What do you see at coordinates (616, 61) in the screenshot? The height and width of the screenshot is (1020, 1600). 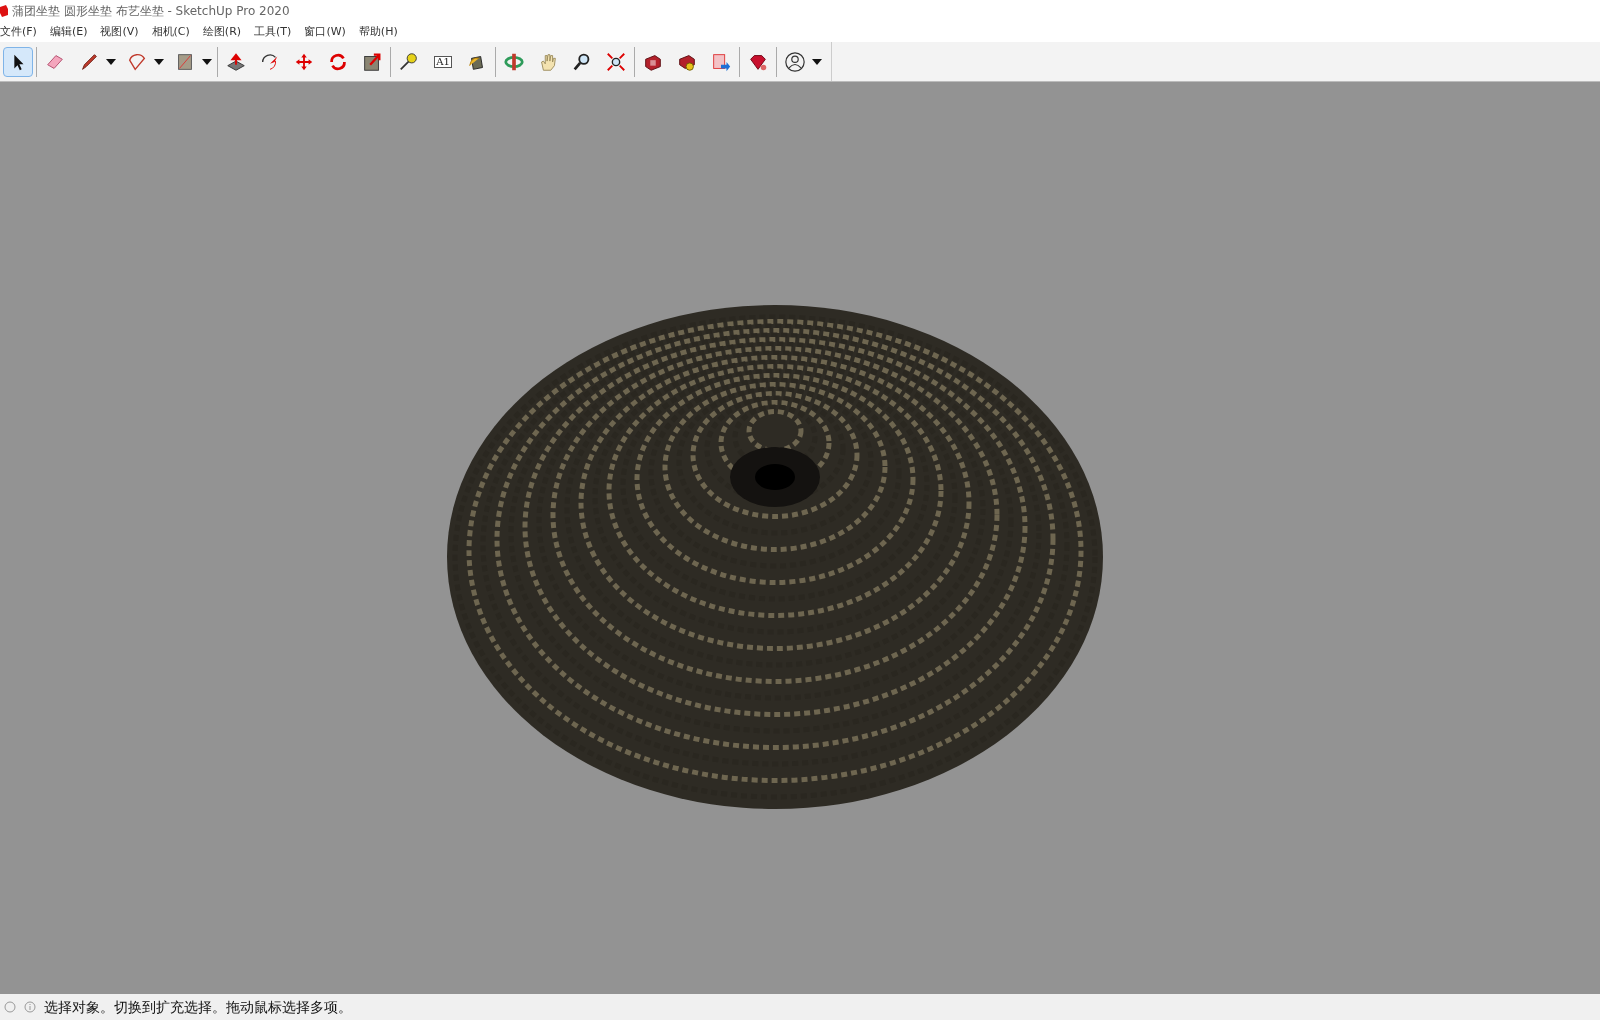 I see `zoom-extents-icon` at bounding box center [616, 61].